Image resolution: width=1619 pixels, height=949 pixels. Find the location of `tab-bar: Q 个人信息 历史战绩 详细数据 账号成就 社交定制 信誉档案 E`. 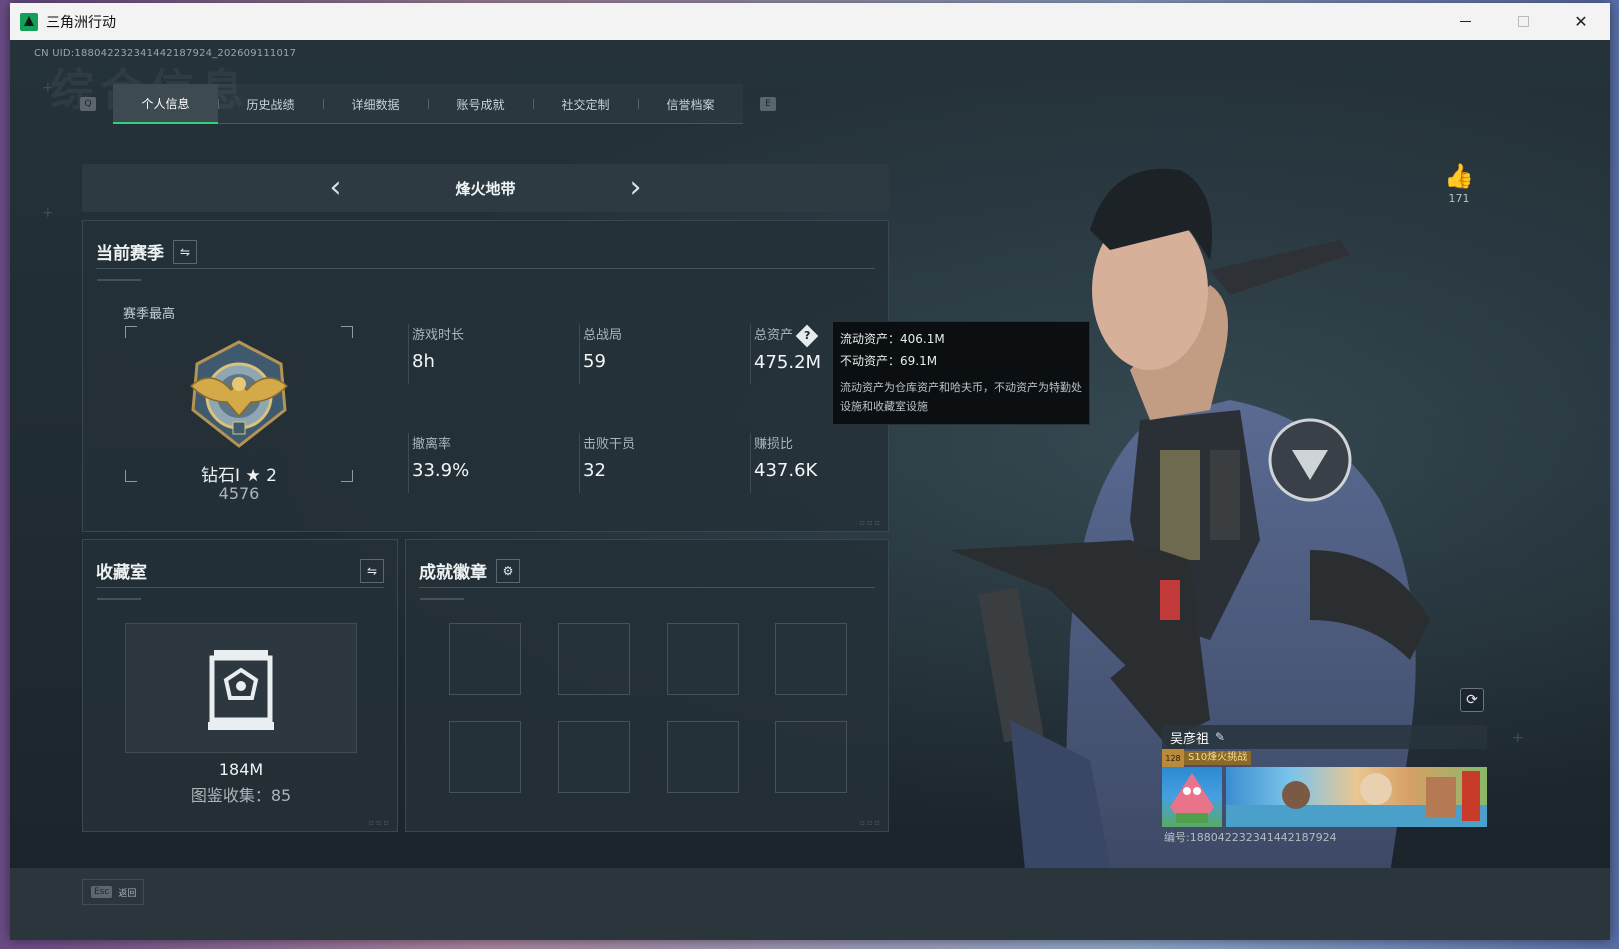

tab-bar: Q 个人信息 历史战绩 详细数据 账号成就 社交定制 信誉档案 E is located at coordinates (428, 104).